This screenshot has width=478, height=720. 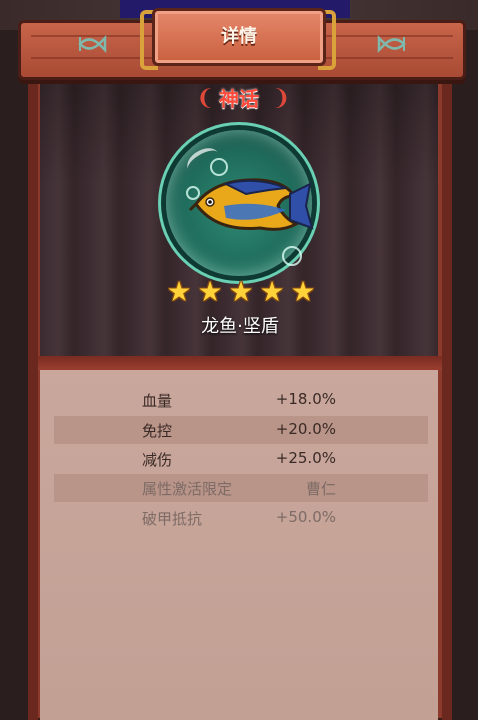 I want to click on star-rating: ★ ★ ★ ★ ★, so click(x=241, y=293).